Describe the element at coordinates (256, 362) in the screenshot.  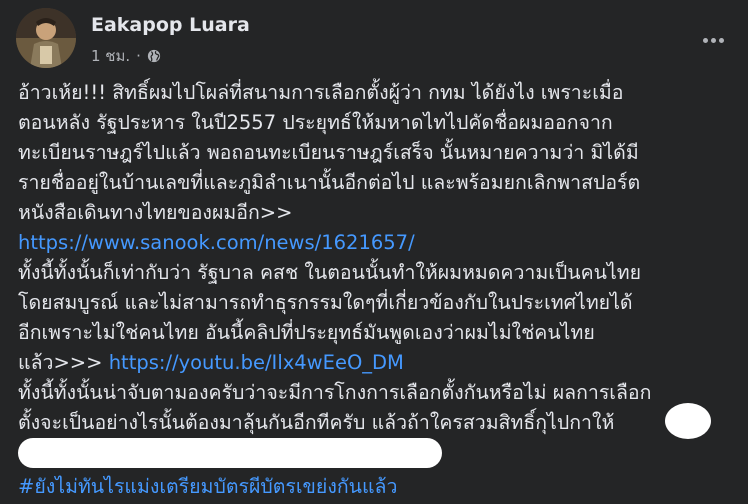
I see `youtube-link: https://youtu.be/Ilx4wEeO_DM` at that location.